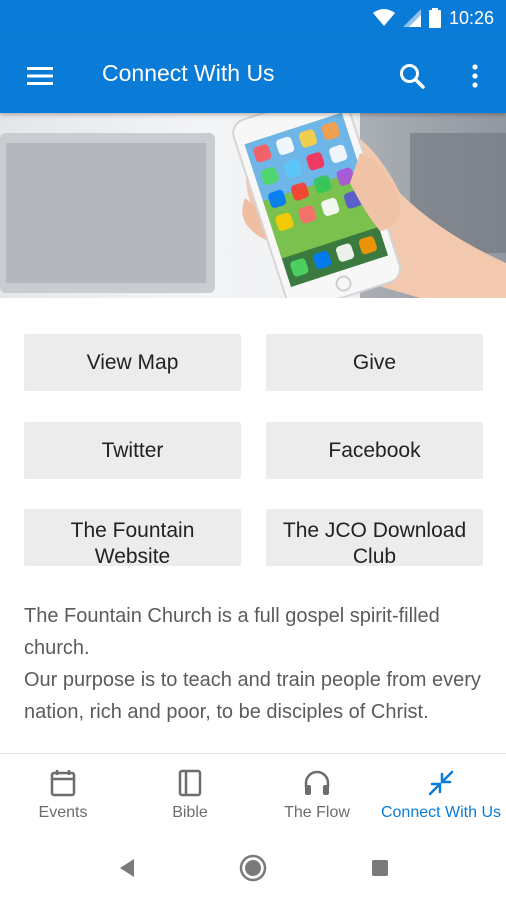 Image resolution: width=506 pixels, height=900 pixels. I want to click on home-circle-icon, so click(253, 868).